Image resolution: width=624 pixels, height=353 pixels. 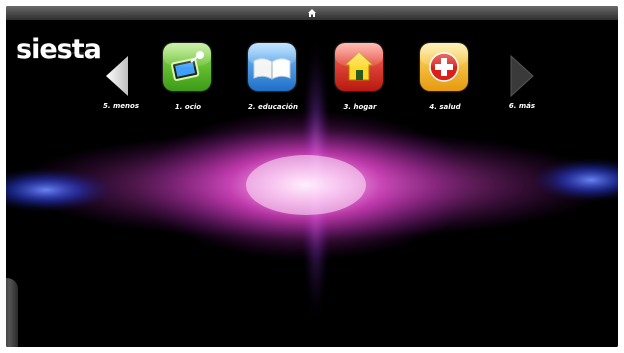 I want to click on menu-item-label: 4. salud, so click(x=445, y=107).